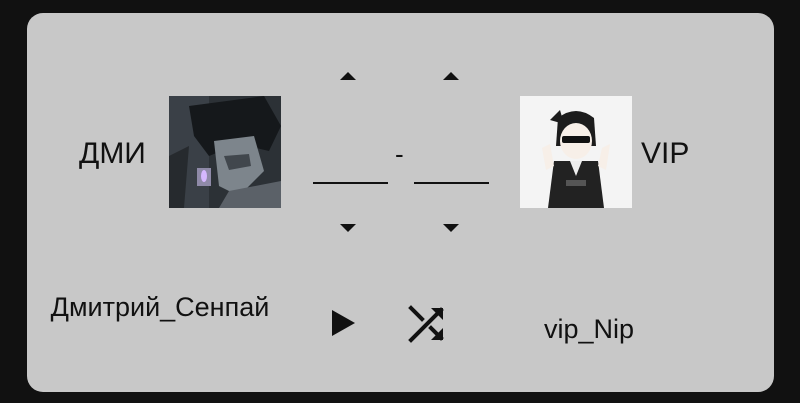 The width and height of the screenshot is (800, 403). I want to click on right-score-decrement-arrow-down-icon, so click(451, 228).